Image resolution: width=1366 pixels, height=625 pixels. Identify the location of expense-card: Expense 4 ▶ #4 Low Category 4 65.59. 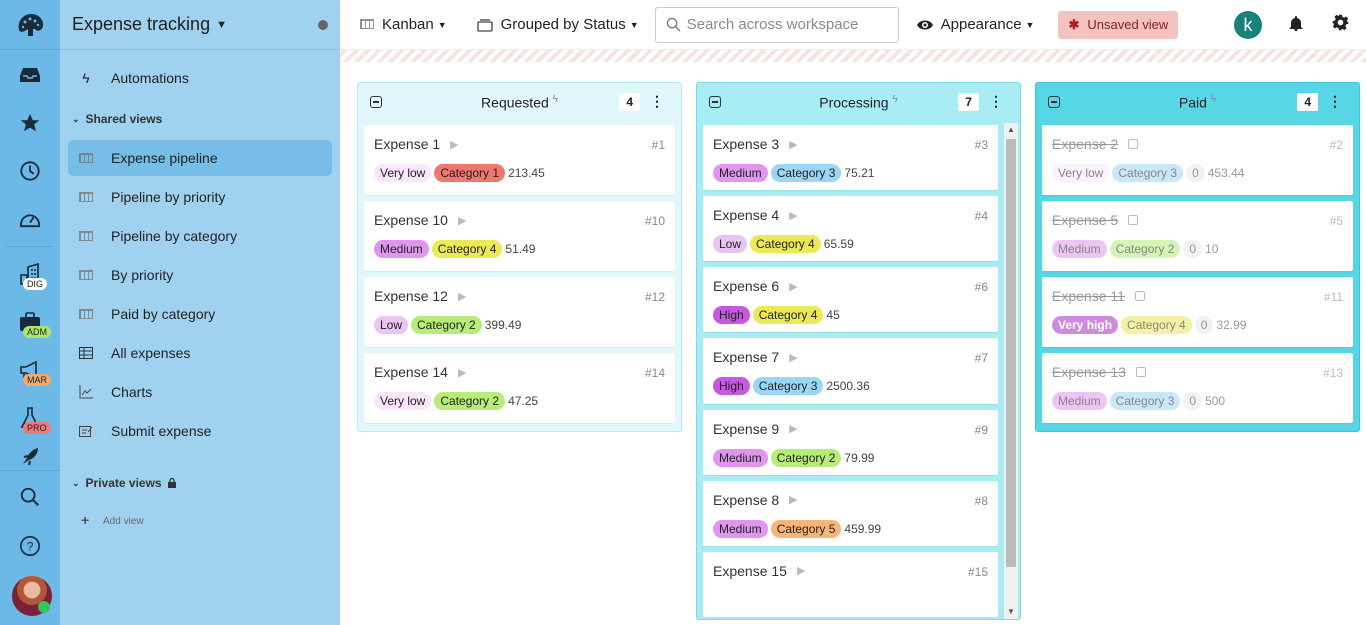
(850, 229).